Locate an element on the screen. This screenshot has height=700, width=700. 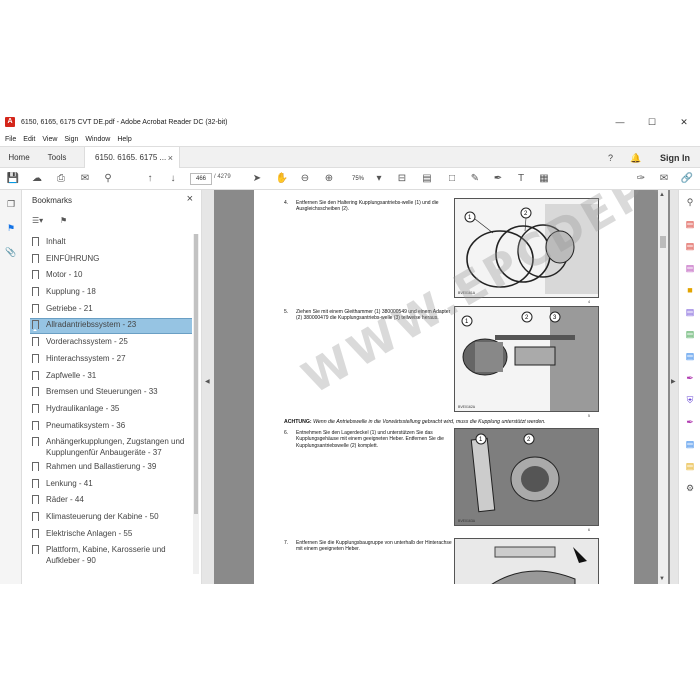
menu-view: View is located at coordinates (49, 139).